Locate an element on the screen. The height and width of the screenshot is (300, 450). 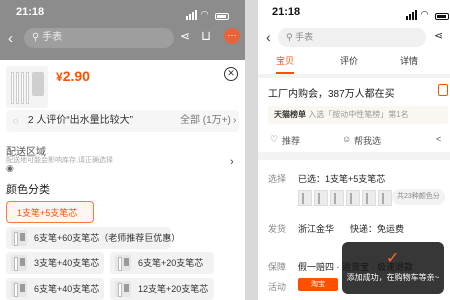
top-nav: ‹ ⚲ 手表 ⋖ is located at coordinates (354, 37).